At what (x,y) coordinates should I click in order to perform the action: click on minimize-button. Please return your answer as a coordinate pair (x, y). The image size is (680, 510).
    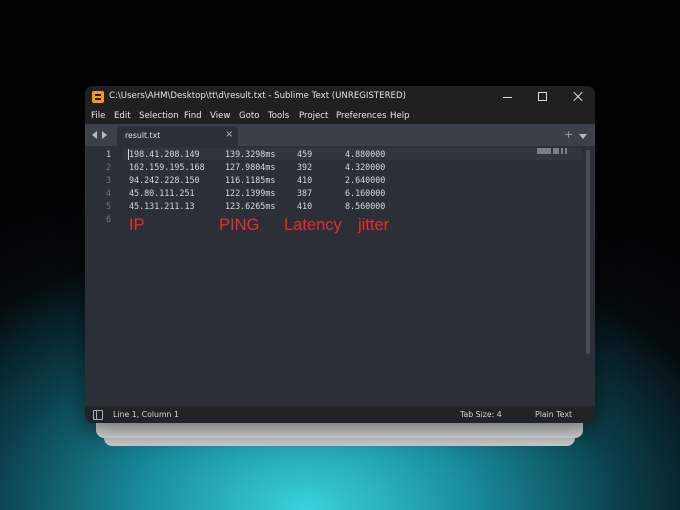
    Looking at the image, I should click on (508, 97).